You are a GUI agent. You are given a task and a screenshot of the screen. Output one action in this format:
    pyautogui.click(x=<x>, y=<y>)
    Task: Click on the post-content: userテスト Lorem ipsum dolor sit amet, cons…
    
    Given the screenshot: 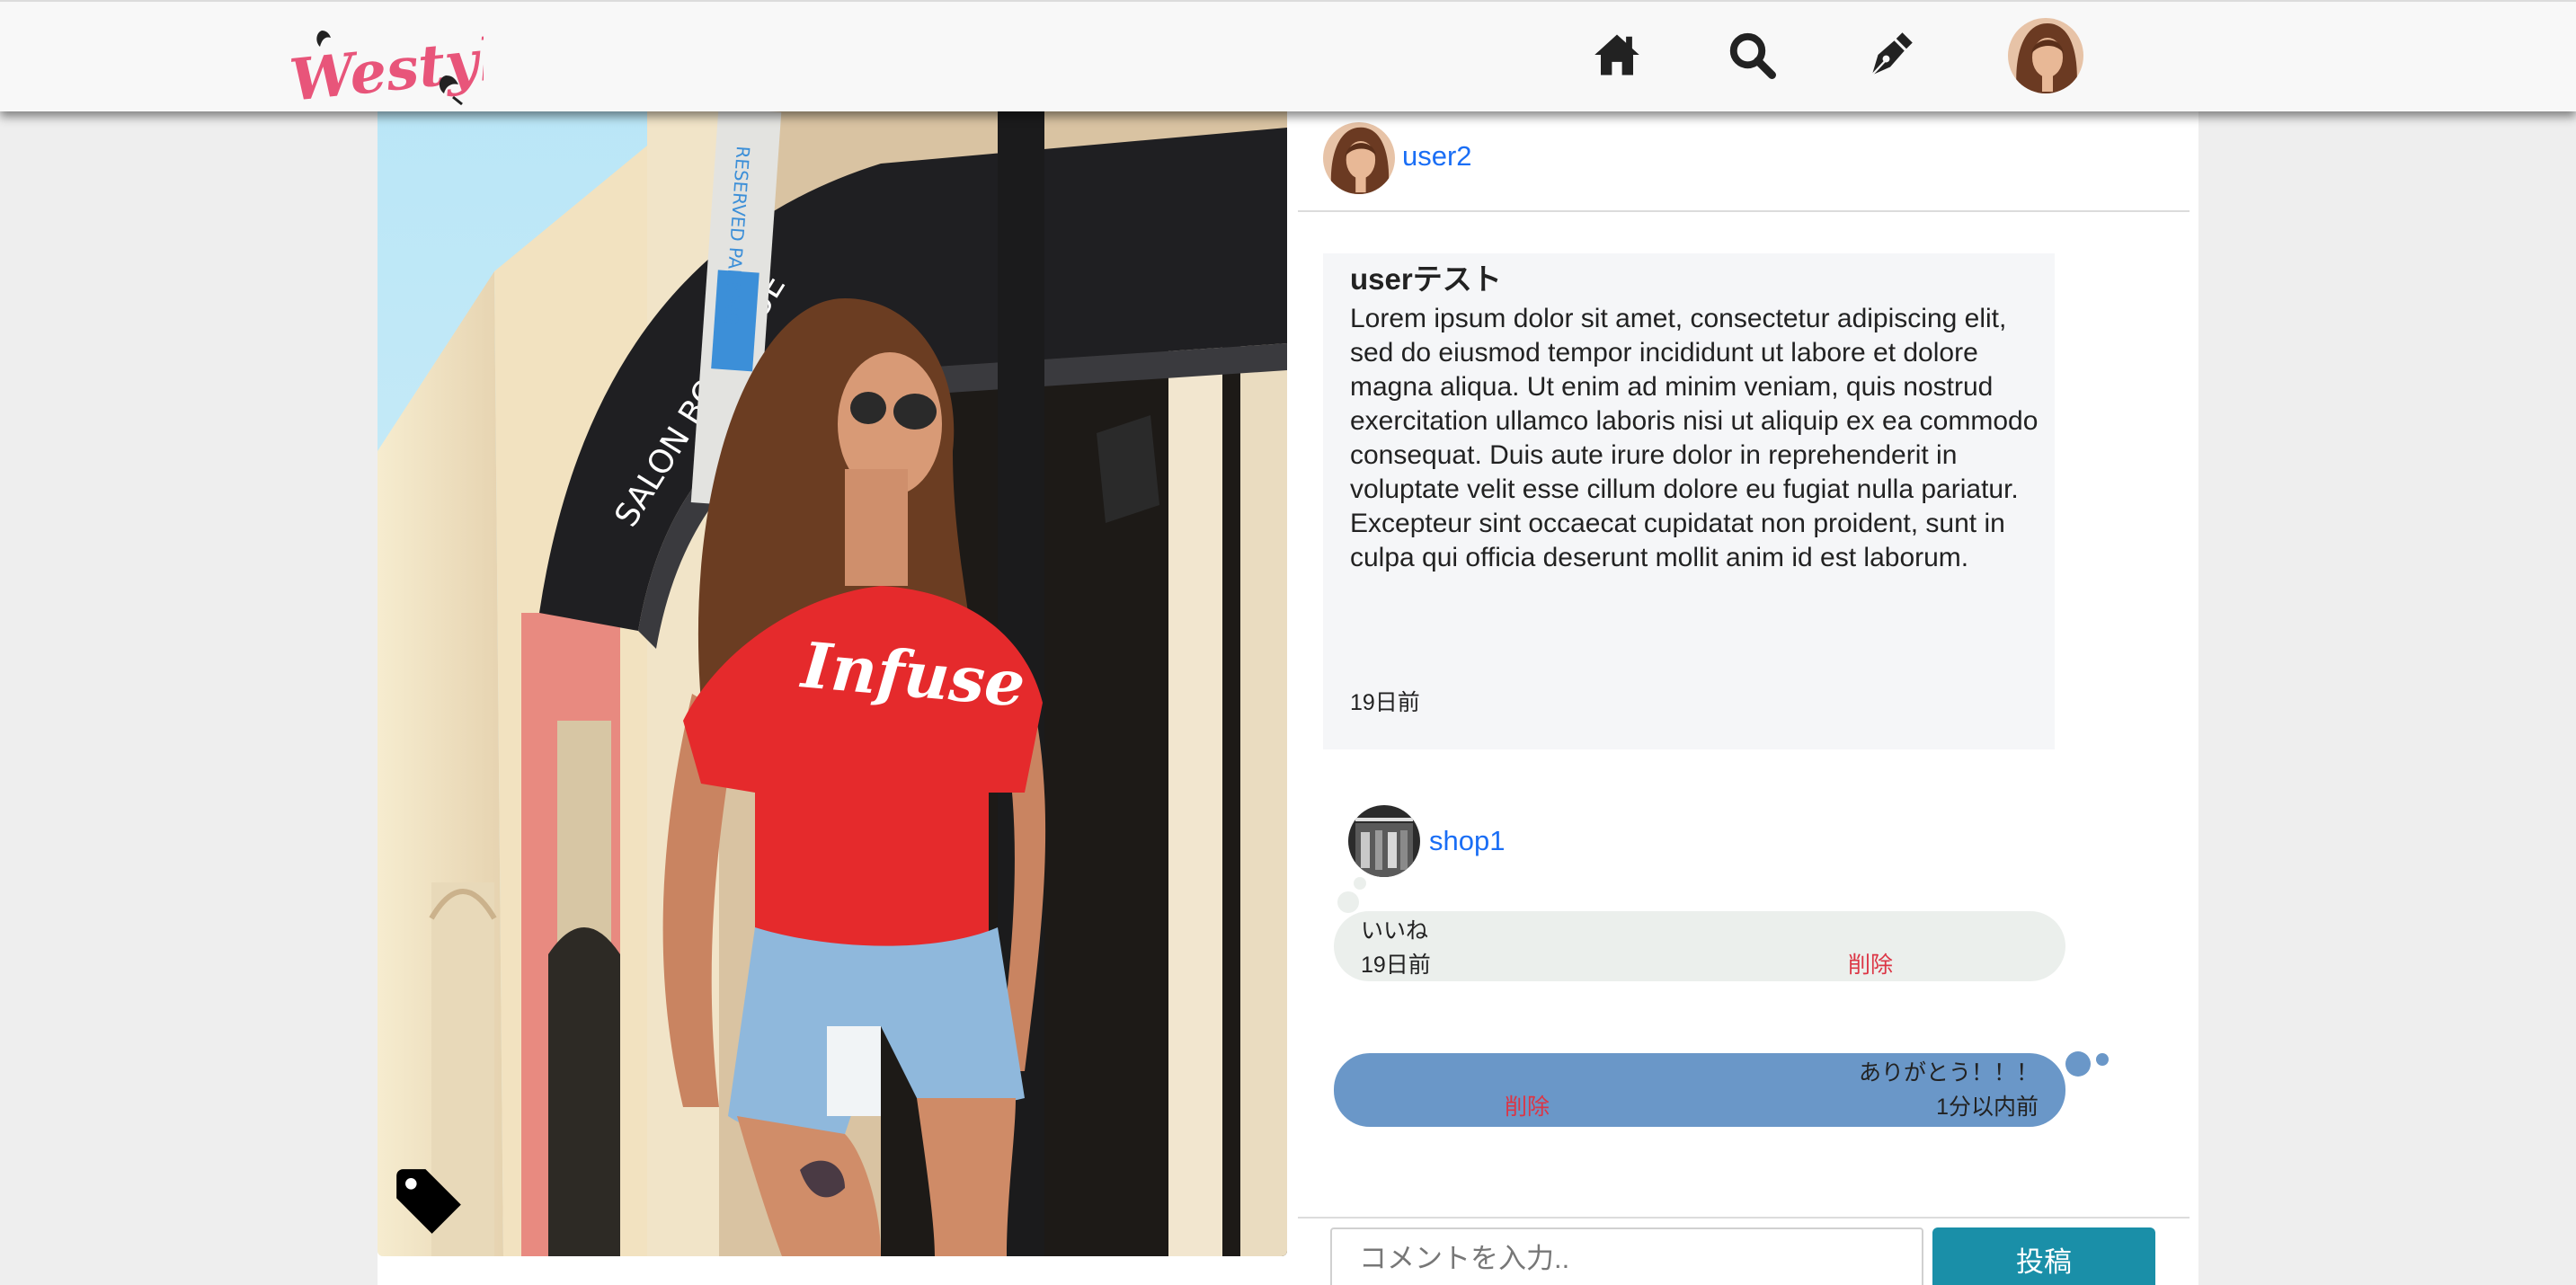 What is the action you would take?
    pyautogui.click(x=1689, y=501)
    